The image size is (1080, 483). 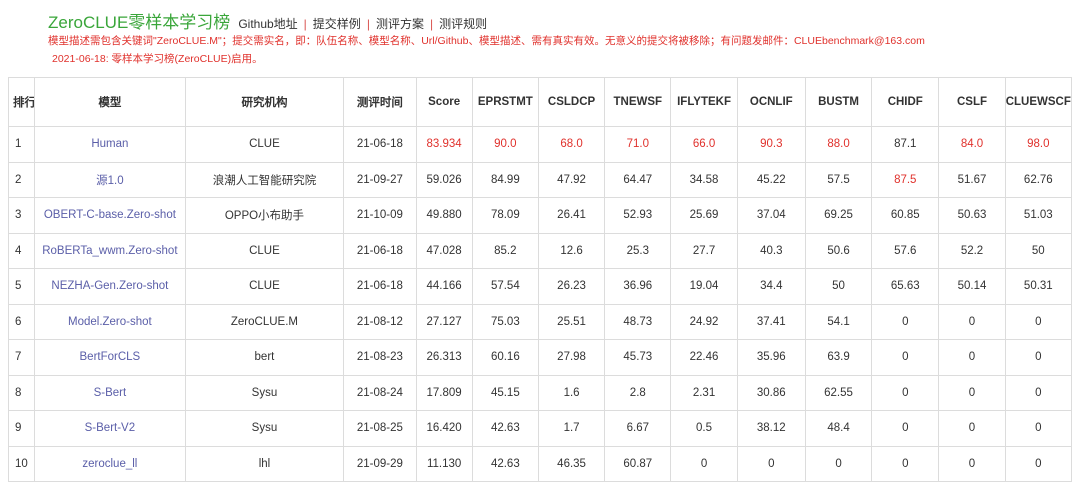 I want to click on table-cell: 52.93, so click(x=638, y=215).